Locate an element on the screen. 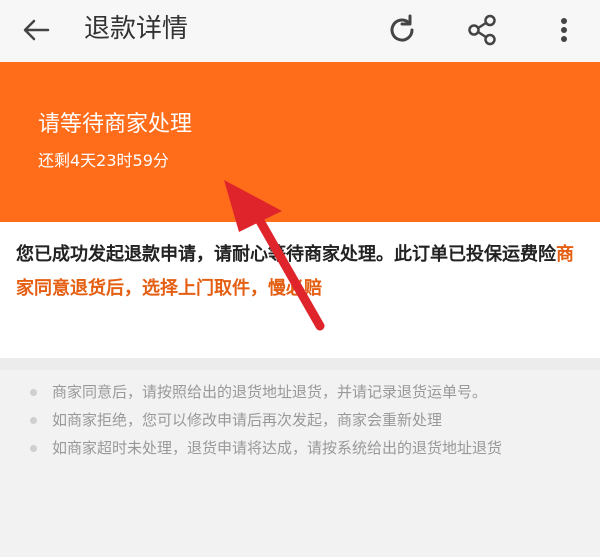 This screenshot has width=600, height=557. tip-item: 如商家超时未处理，退货申请将达成，请按系统给出的退货地址退货 is located at coordinates (300, 448).